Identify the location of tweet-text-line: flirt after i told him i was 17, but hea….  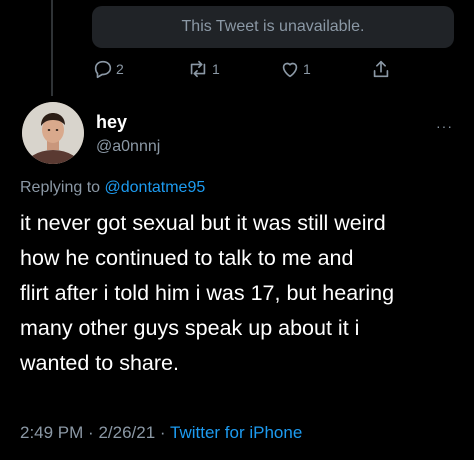
(207, 293).